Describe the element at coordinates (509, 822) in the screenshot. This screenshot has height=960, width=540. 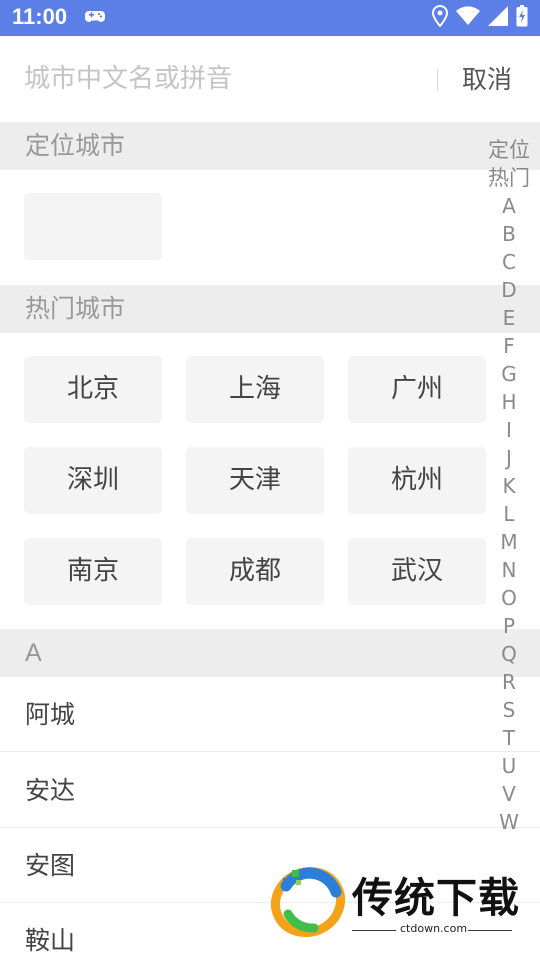
I see `index-item-w: W` at that location.